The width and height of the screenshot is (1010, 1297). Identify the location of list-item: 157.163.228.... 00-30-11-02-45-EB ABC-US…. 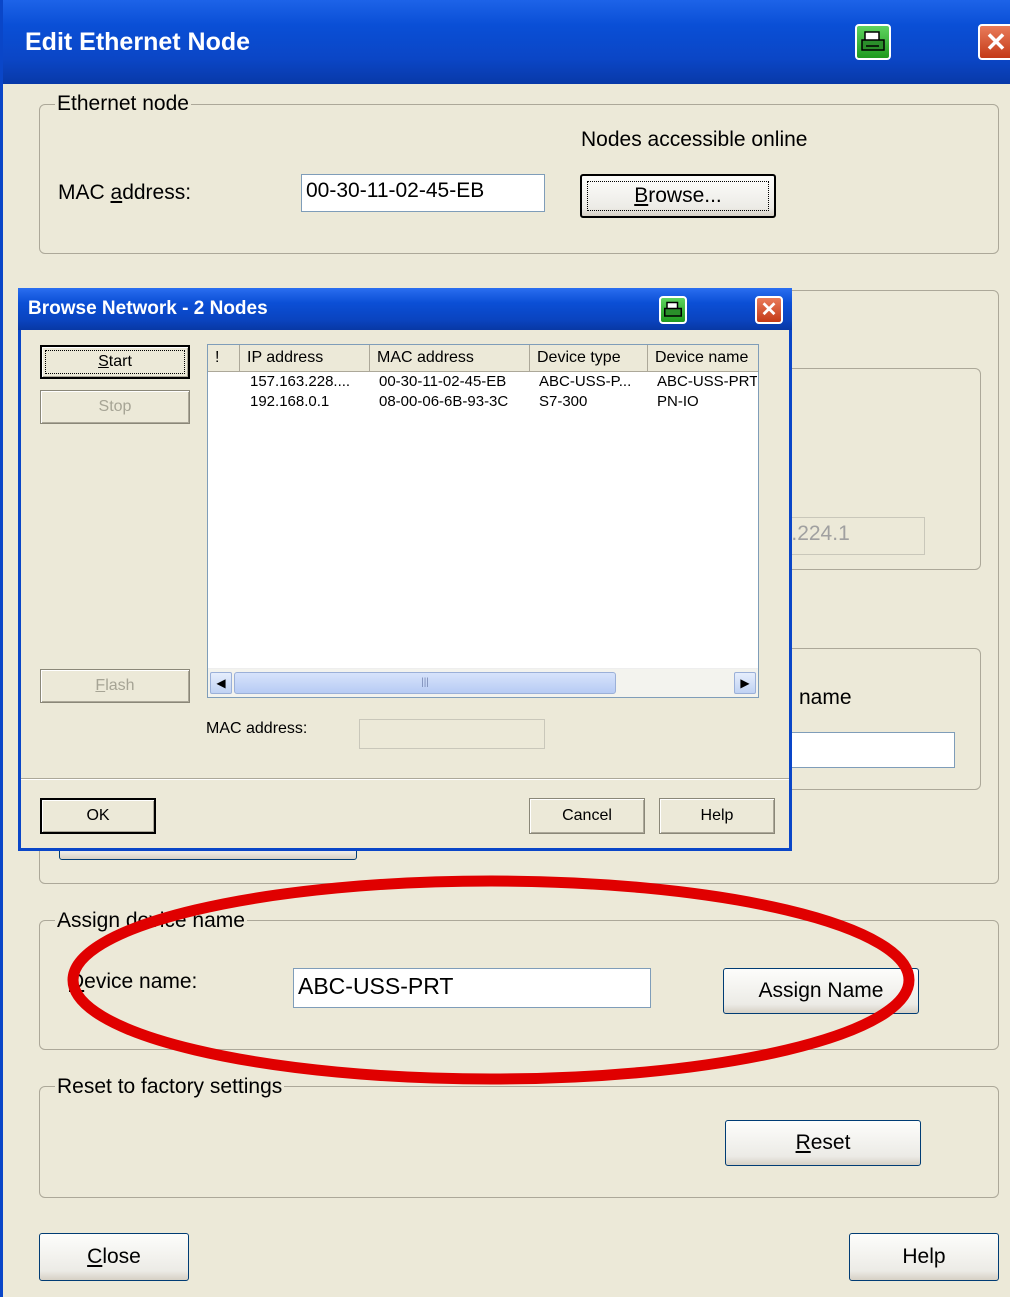
(483, 383).